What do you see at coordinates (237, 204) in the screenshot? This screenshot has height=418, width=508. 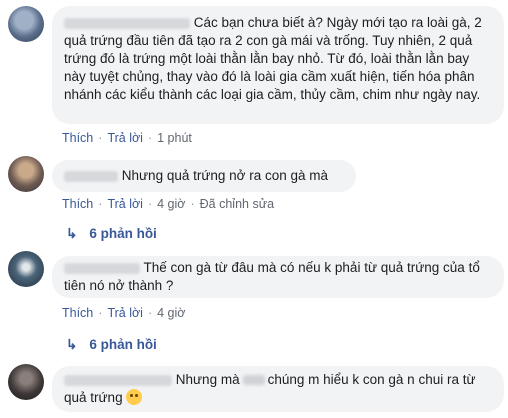 I see `edited-label: Đã chỉnh sửa` at bounding box center [237, 204].